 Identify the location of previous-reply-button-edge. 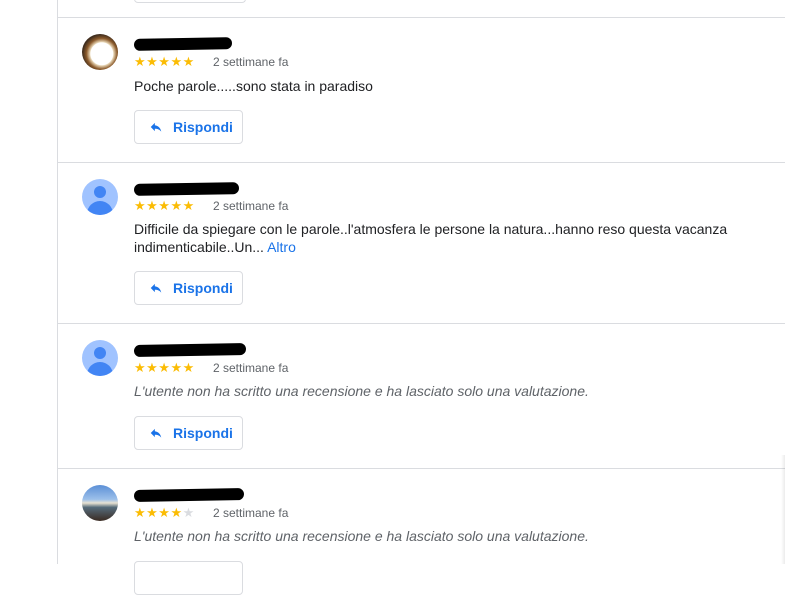
(190, 1).